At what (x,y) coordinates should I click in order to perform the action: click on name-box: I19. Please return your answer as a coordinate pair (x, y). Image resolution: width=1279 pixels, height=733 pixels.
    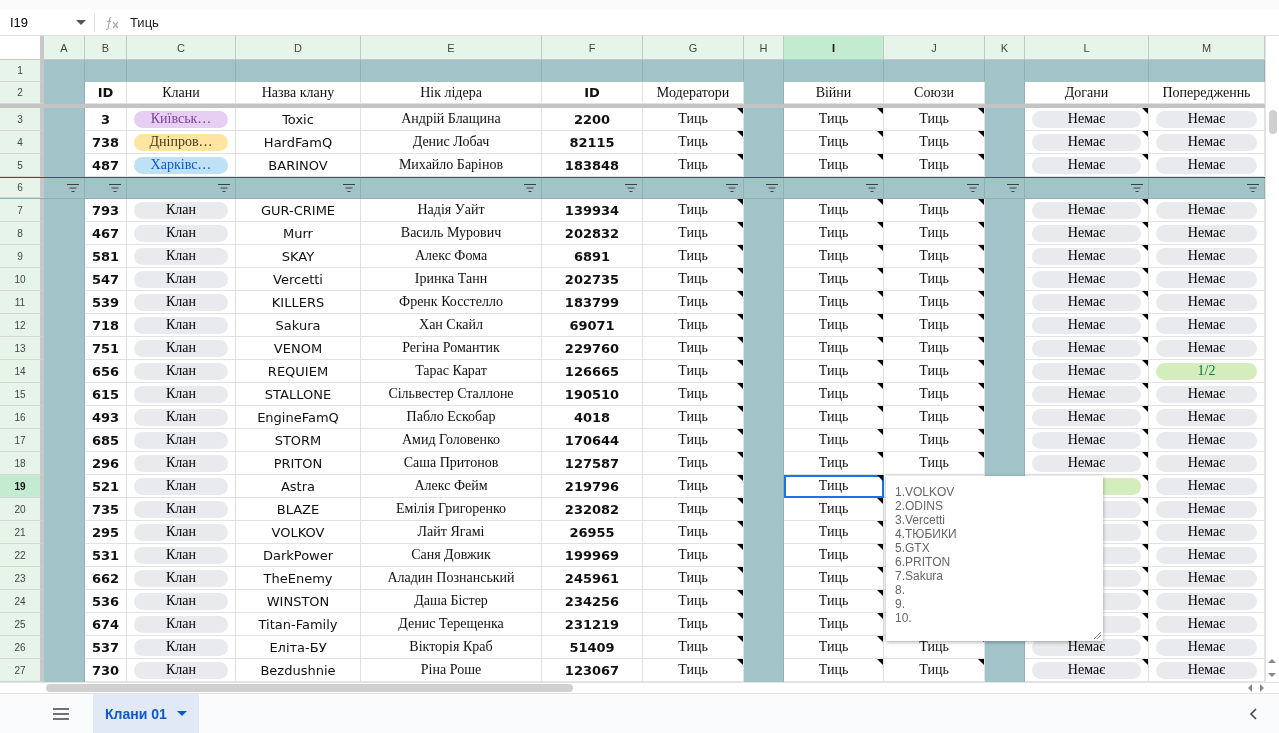
    Looking at the image, I should click on (47, 22).